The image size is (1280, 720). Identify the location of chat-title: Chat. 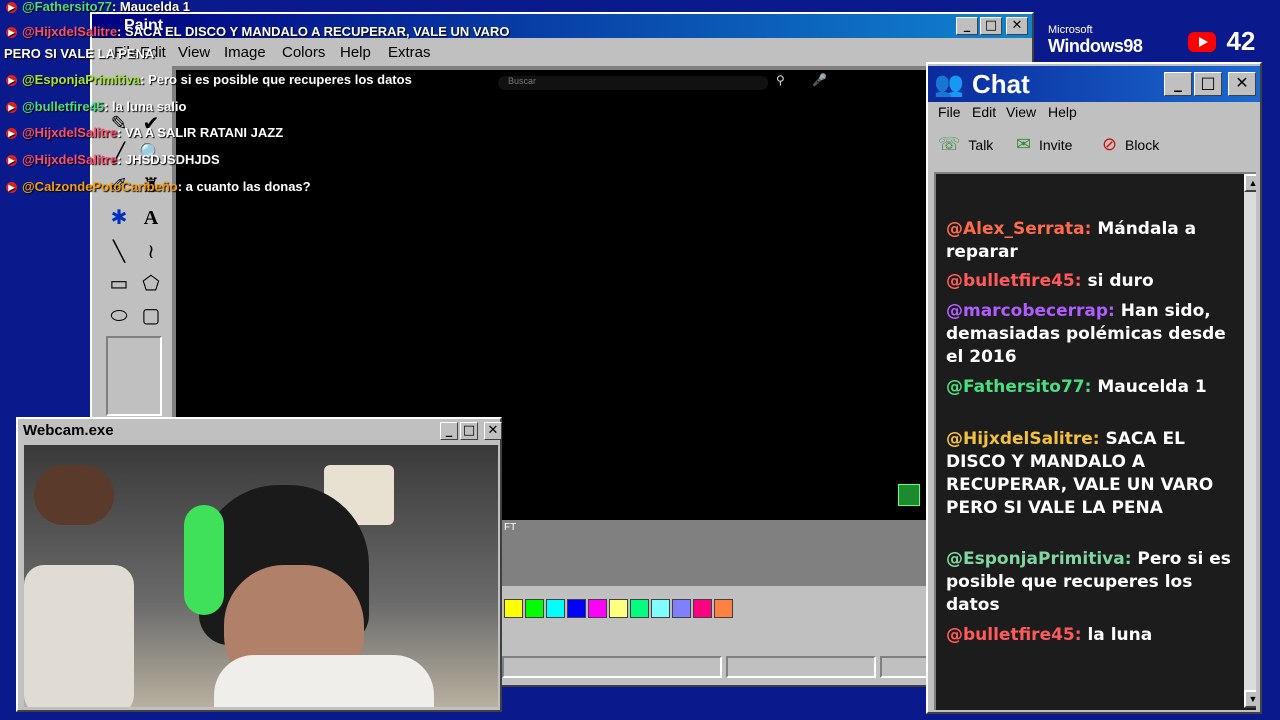
(1001, 84).